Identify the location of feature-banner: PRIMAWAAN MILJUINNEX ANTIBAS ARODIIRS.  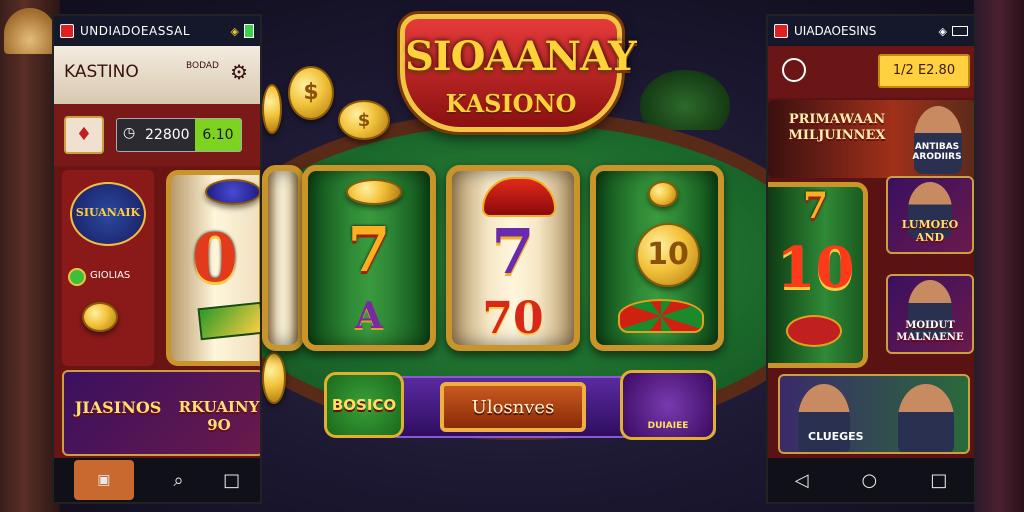
(871, 139).